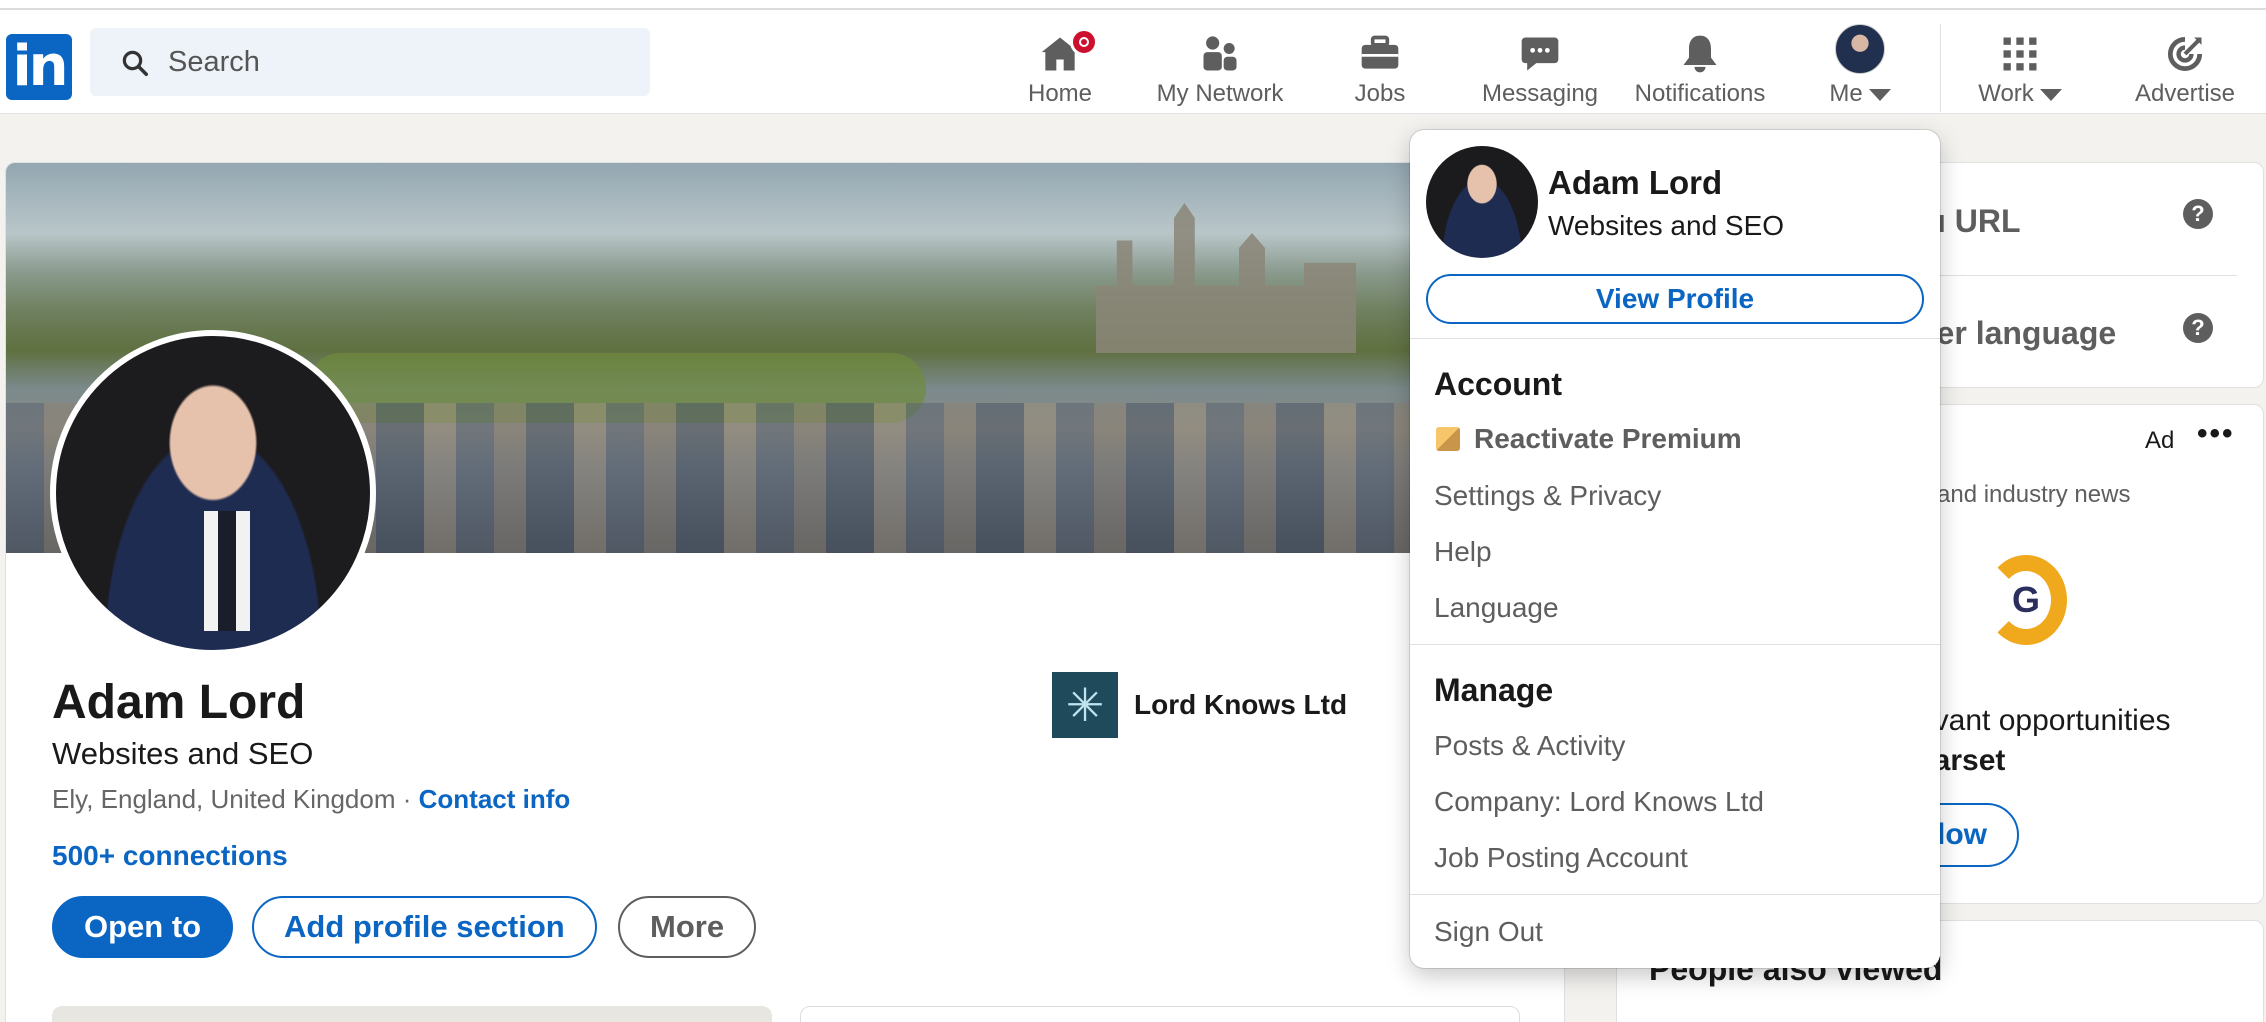  What do you see at coordinates (1547, 496) in the screenshot?
I see `settings-privacy-item: Settings & Privacy` at bounding box center [1547, 496].